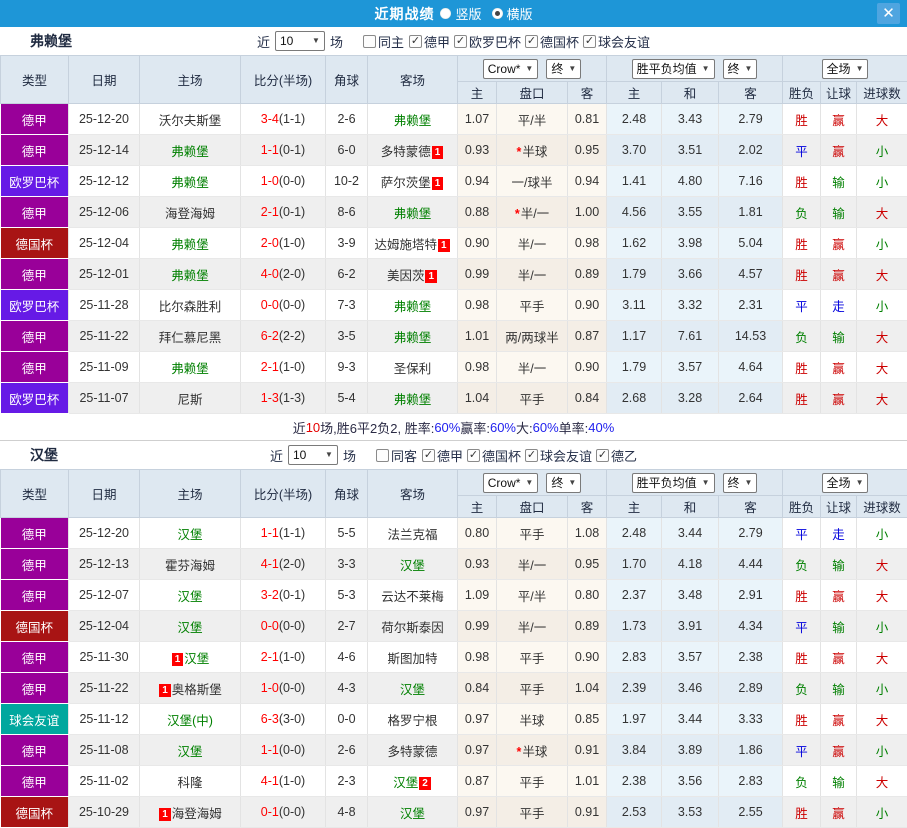  What do you see at coordinates (494, 455) in the screenshot?
I see `league-filter-1: ✓德国杯` at bounding box center [494, 455].